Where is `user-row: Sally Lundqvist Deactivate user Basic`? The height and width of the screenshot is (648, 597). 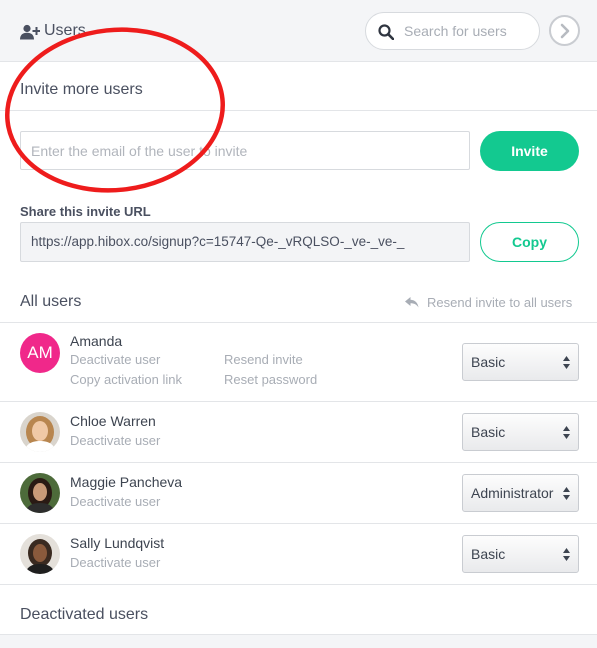 user-row: Sally Lundqvist Deactivate user Basic is located at coordinates (298, 554).